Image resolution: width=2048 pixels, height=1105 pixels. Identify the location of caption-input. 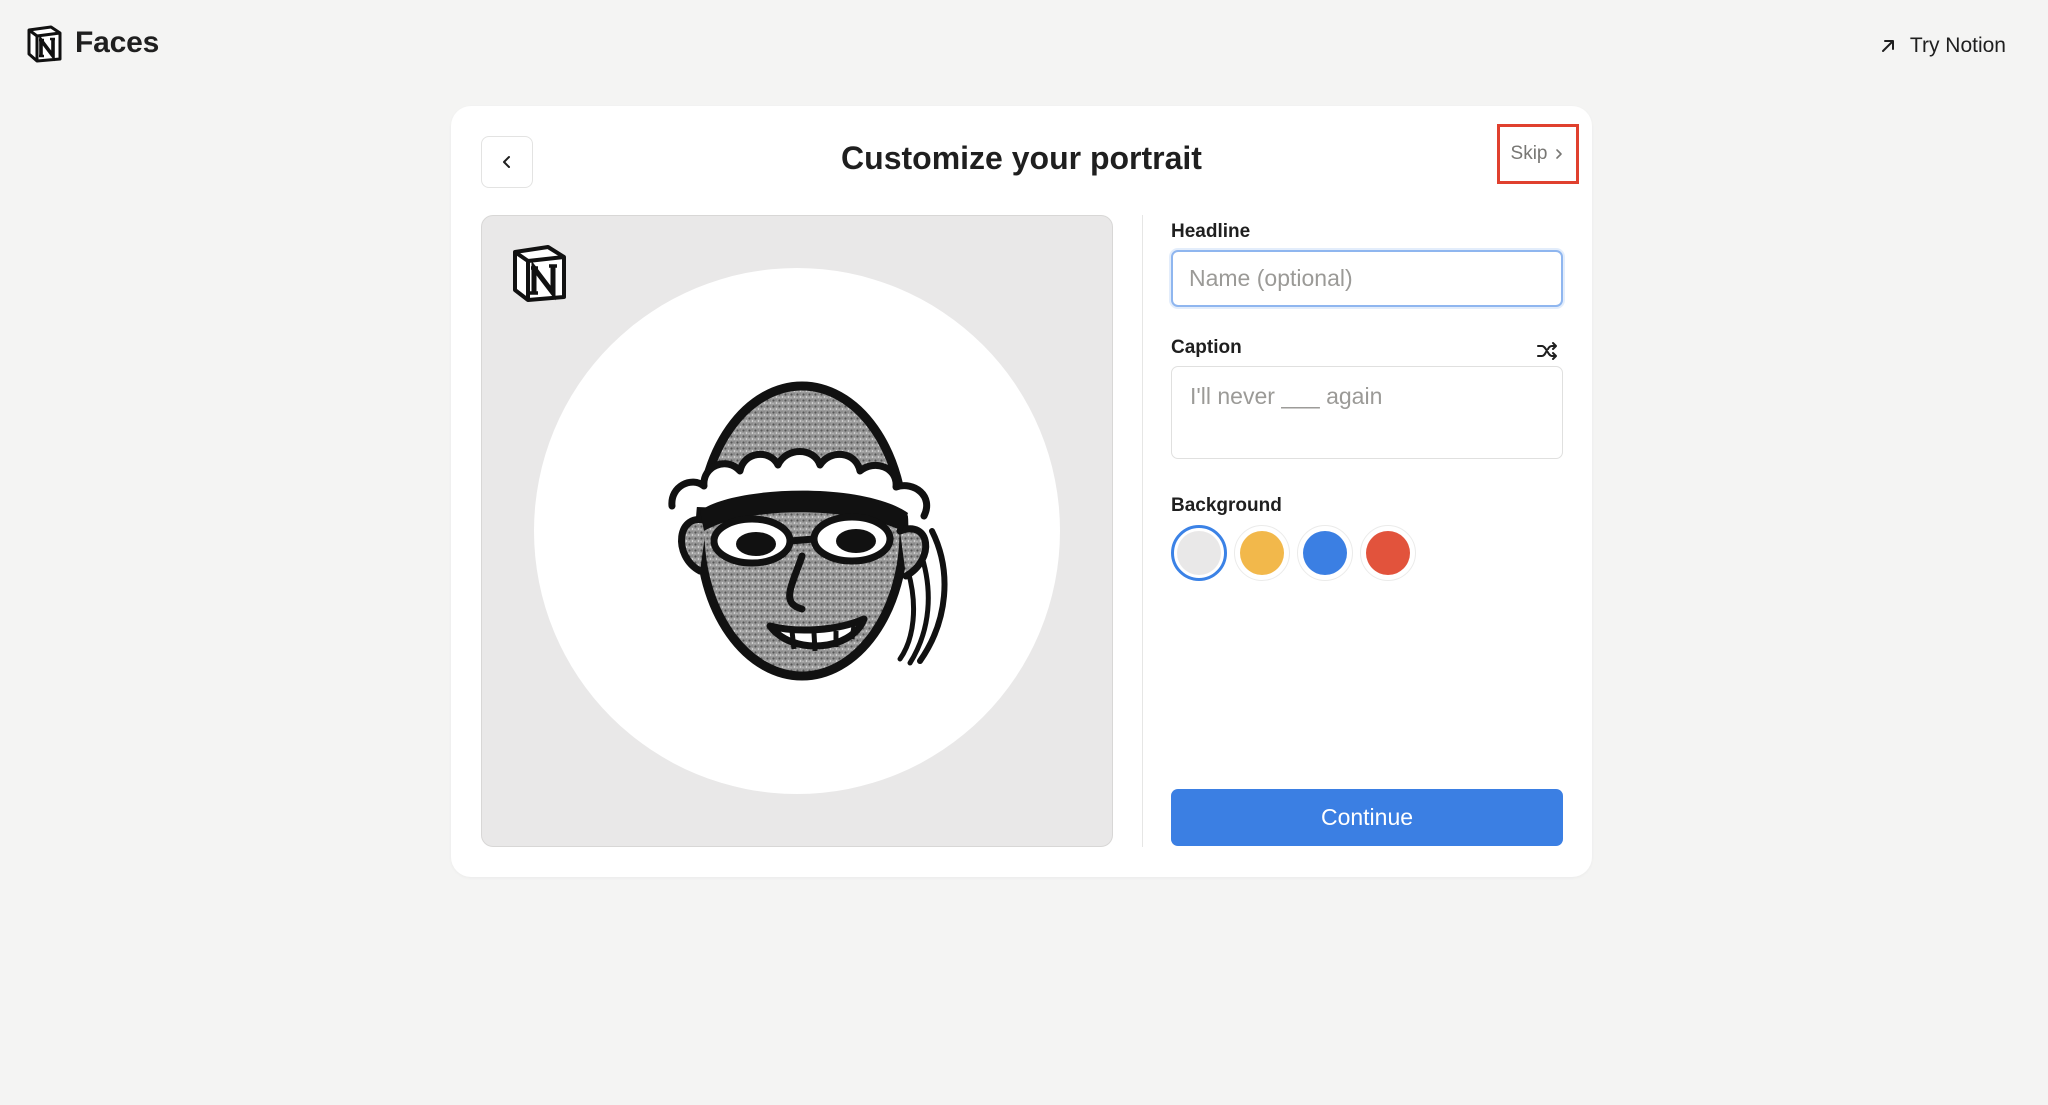
(1367, 412).